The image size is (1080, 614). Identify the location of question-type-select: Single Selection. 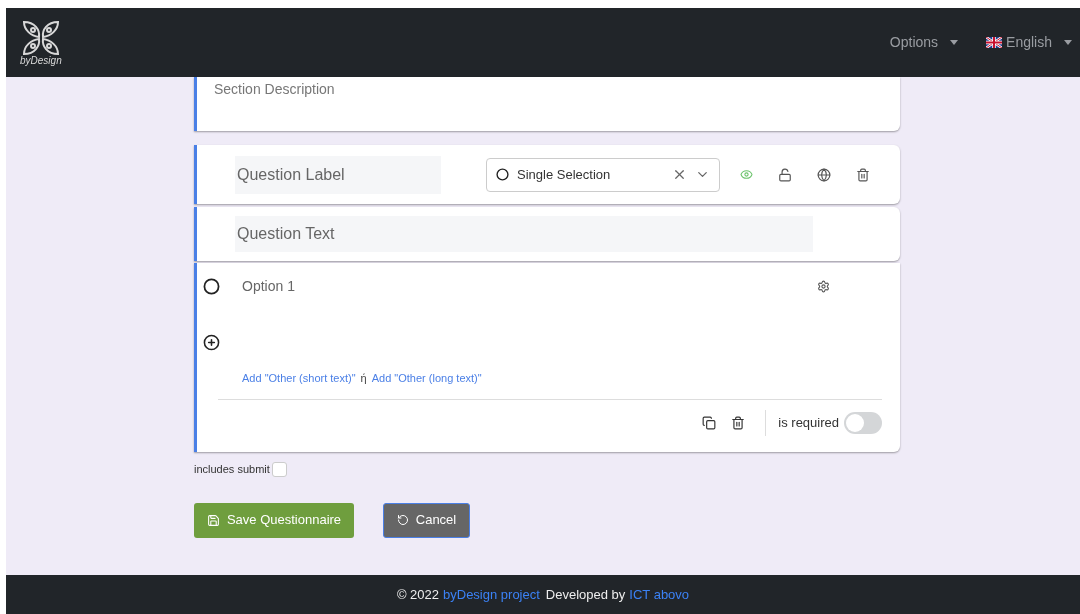
(603, 174).